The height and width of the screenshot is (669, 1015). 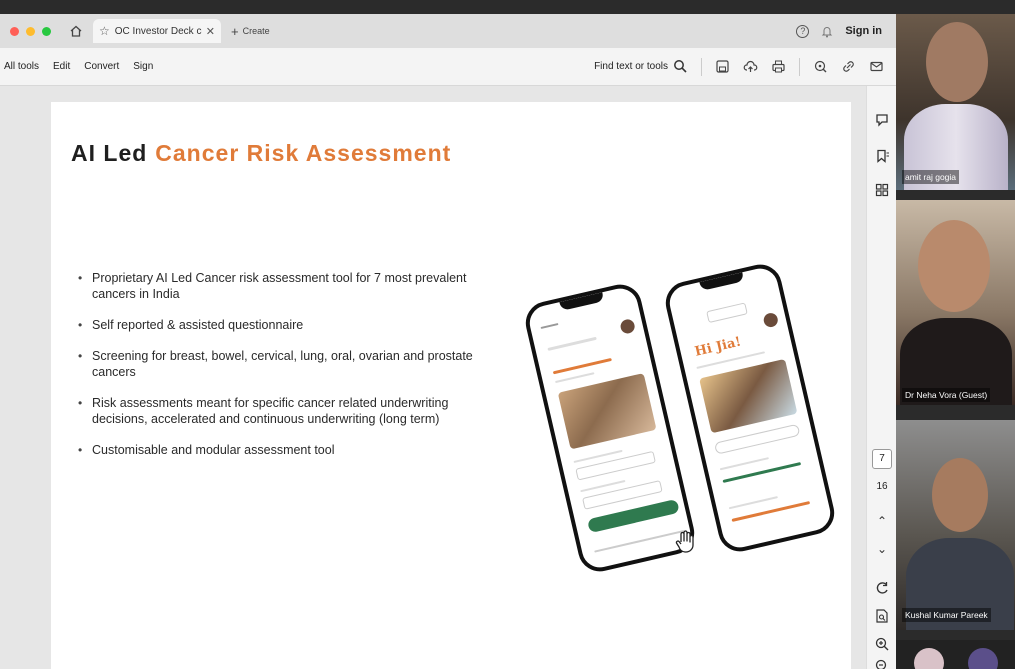 I want to click on comment-icon, so click(x=882, y=120).